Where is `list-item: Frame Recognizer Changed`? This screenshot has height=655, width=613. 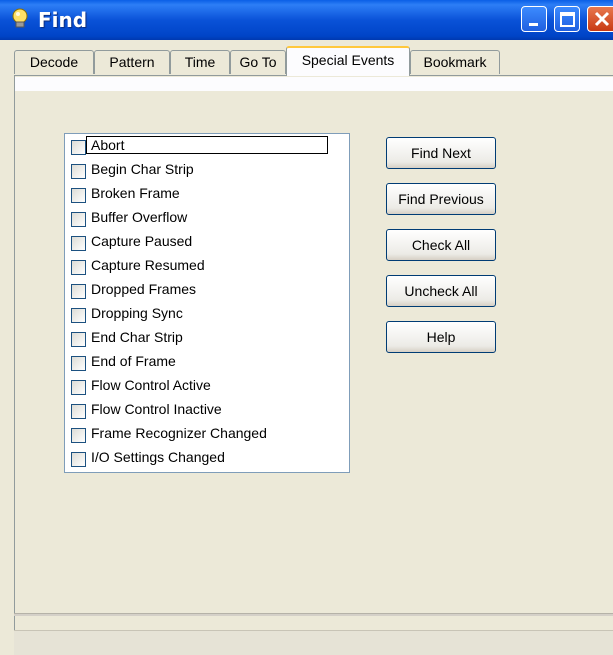
list-item: Frame Recognizer Changed is located at coordinates (197, 435).